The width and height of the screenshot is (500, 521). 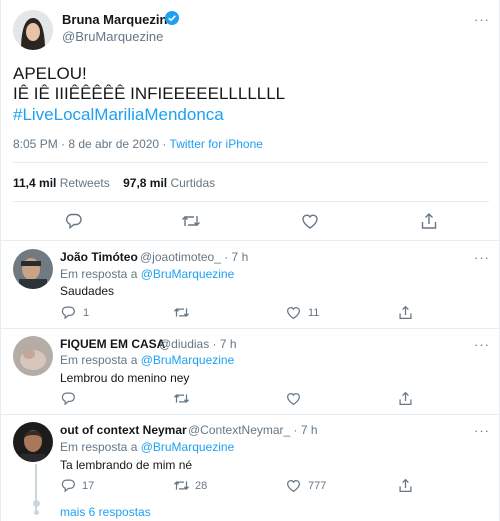 What do you see at coordinates (198, 344) in the screenshot?
I see `reply-handle-time: @diudias · 7 h` at bounding box center [198, 344].